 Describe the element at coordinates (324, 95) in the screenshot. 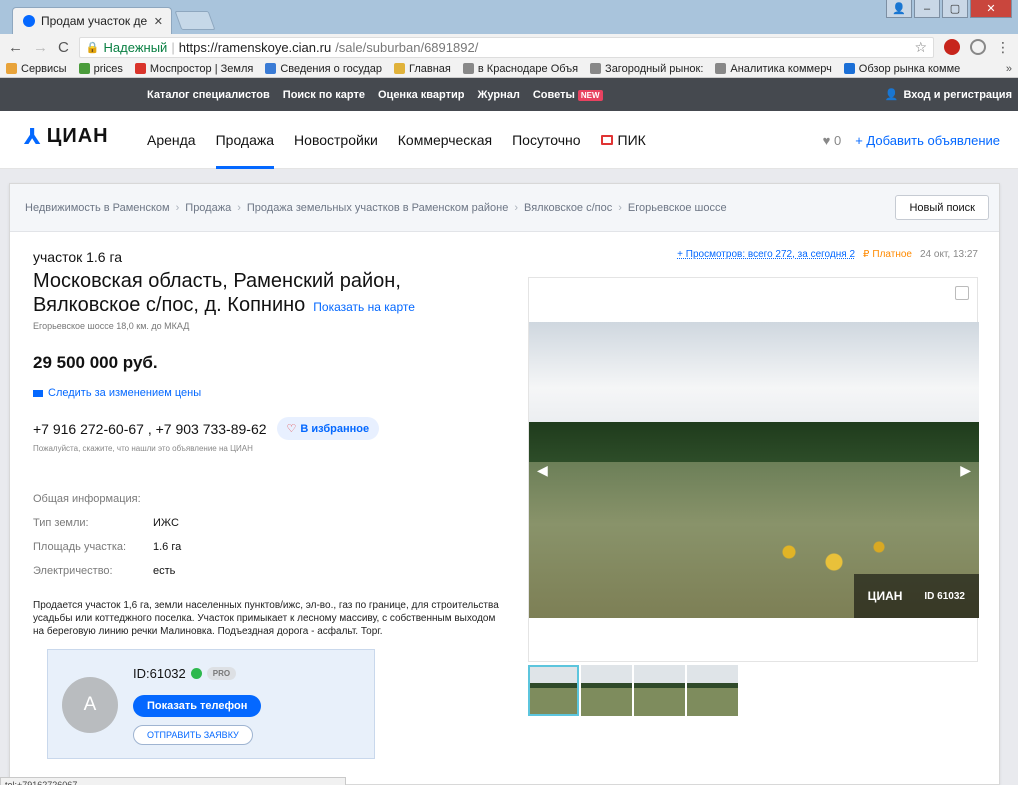

I see `top-link-map-search: Поиск по карте` at that location.